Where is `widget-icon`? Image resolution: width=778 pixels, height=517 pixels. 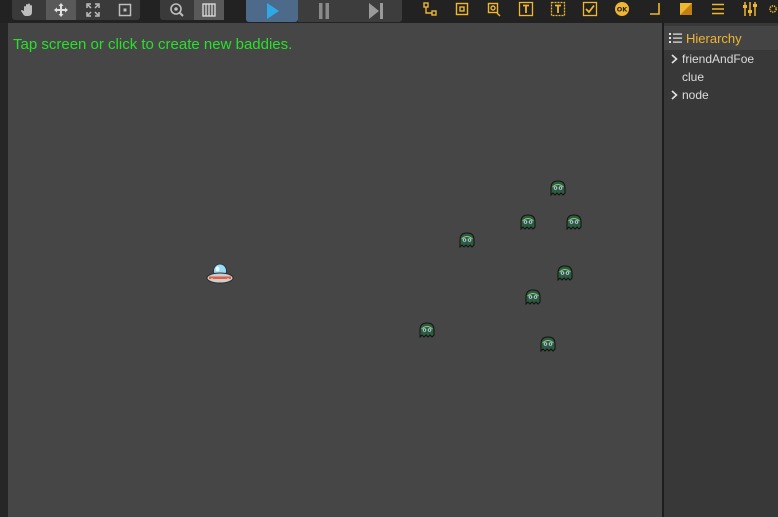 widget-icon is located at coordinates (686, 9).